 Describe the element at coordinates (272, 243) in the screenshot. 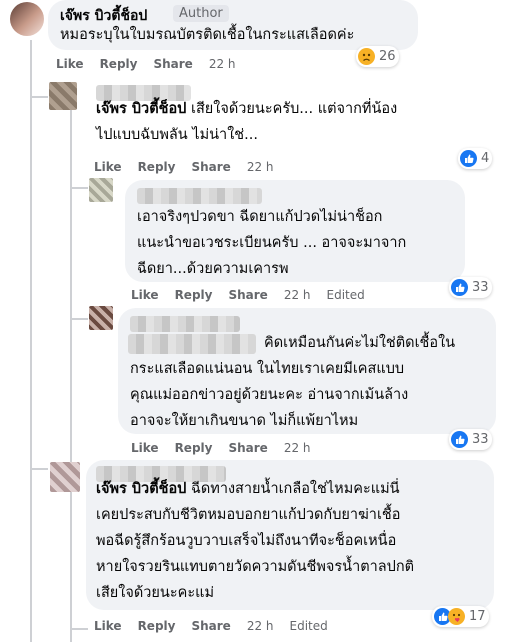

I see `comment-text: แนะนำขอเวชระเบียนครับ ... อาจจะมาจาก` at that location.